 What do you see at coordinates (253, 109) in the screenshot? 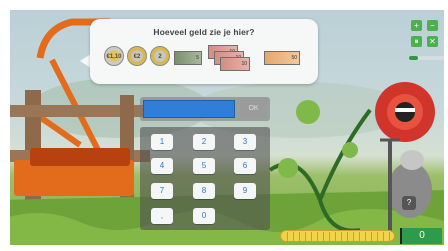
I see `ok-button: OK` at bounding box center [253, 109].